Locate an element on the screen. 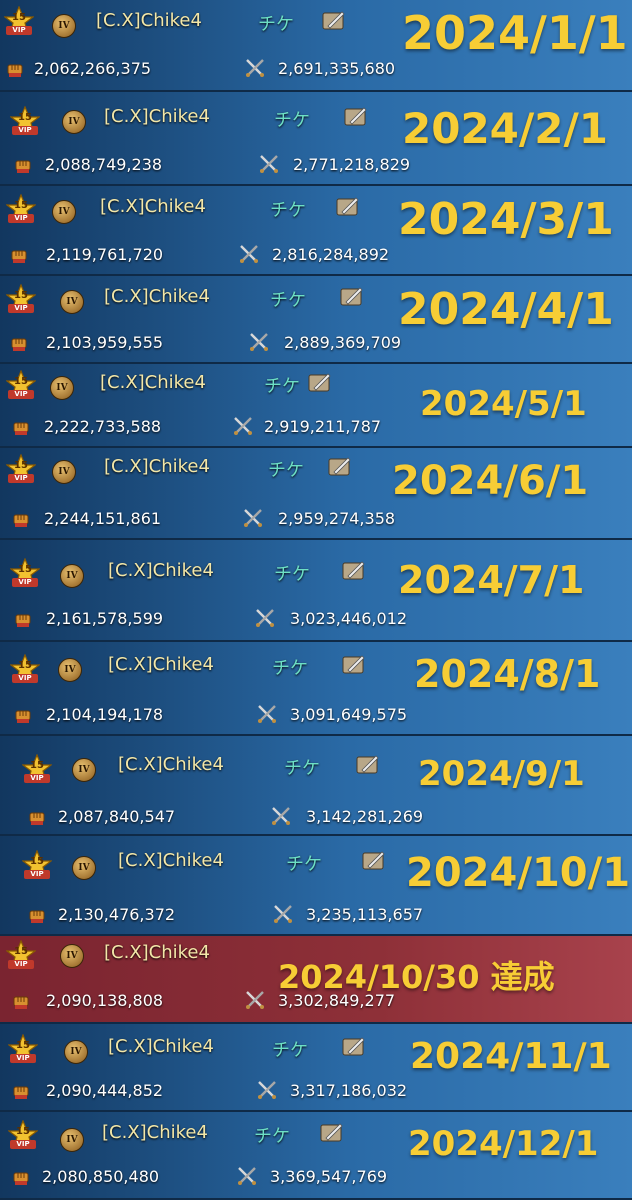 The height and width of the screenshot is (1200, 632). power-value: 2,119,761,720 is located at coordinates (105, 254).